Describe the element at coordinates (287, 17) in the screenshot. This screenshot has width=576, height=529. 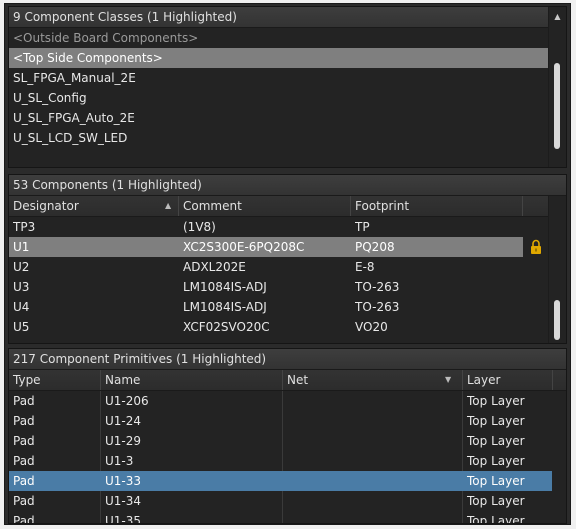
I see `component-classes-header: 9 Component Classes (1 Highlighted)` at that location.